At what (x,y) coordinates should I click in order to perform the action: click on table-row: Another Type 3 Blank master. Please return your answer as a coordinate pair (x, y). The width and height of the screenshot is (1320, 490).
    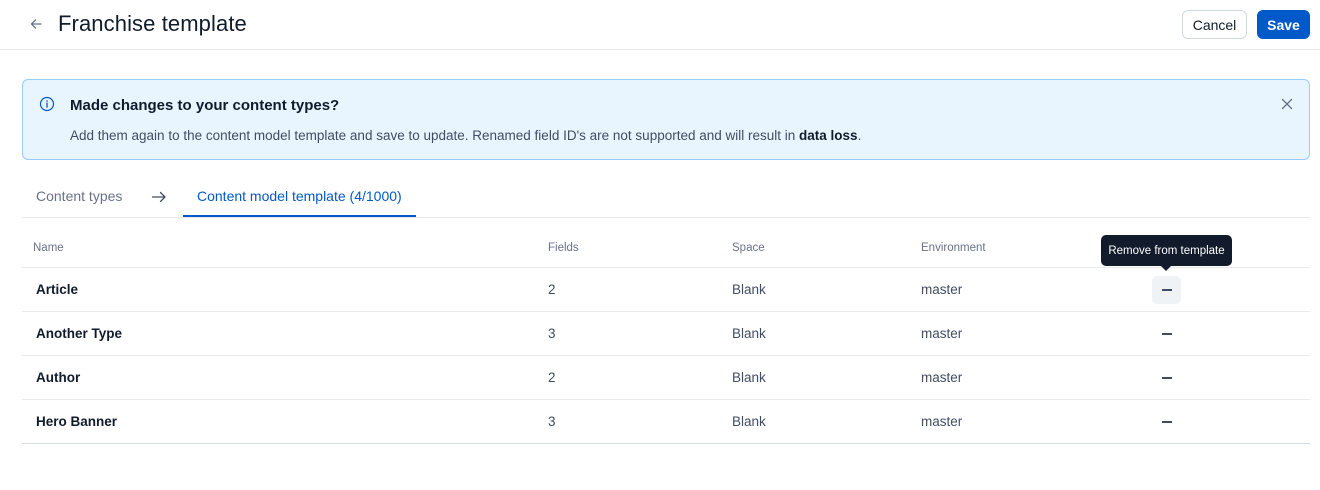
    Looking at the image, I should click on (666, 334).